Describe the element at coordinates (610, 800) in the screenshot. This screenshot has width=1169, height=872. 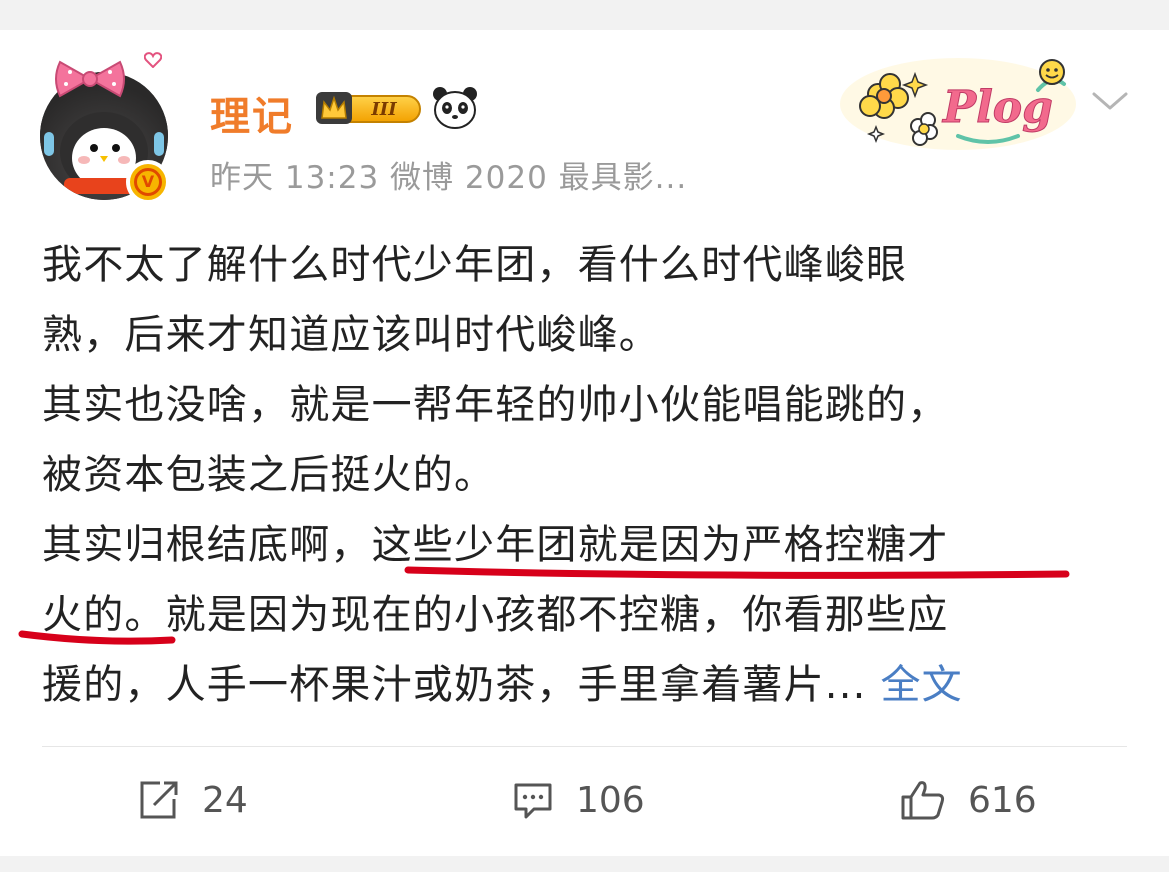
I see `comment-count: 106` at that location.